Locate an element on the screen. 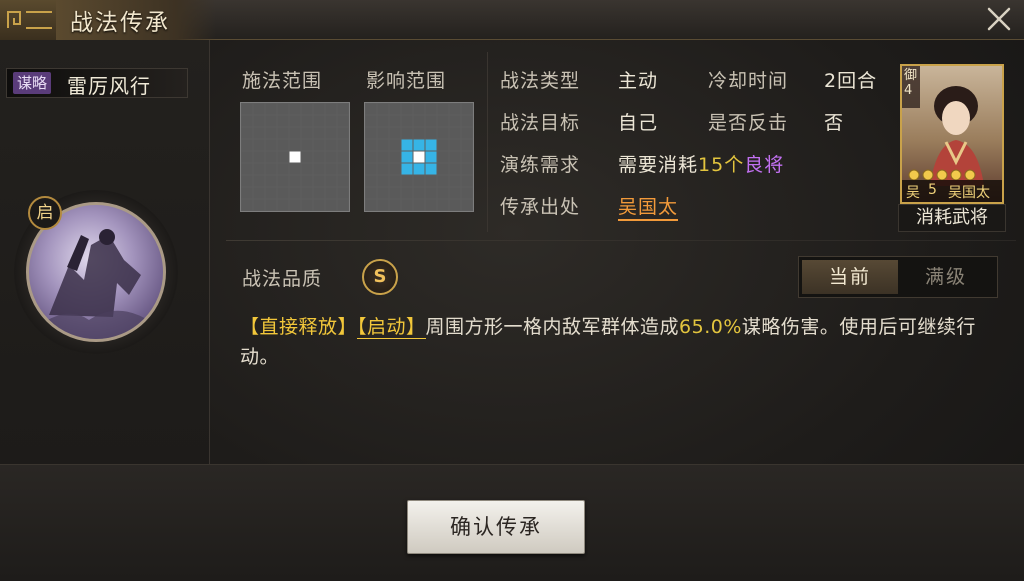 The width and height of the screenshot is (1024, 581). general-info-strip: 吴 5 吴国太 is located at coordinates (952, 191).